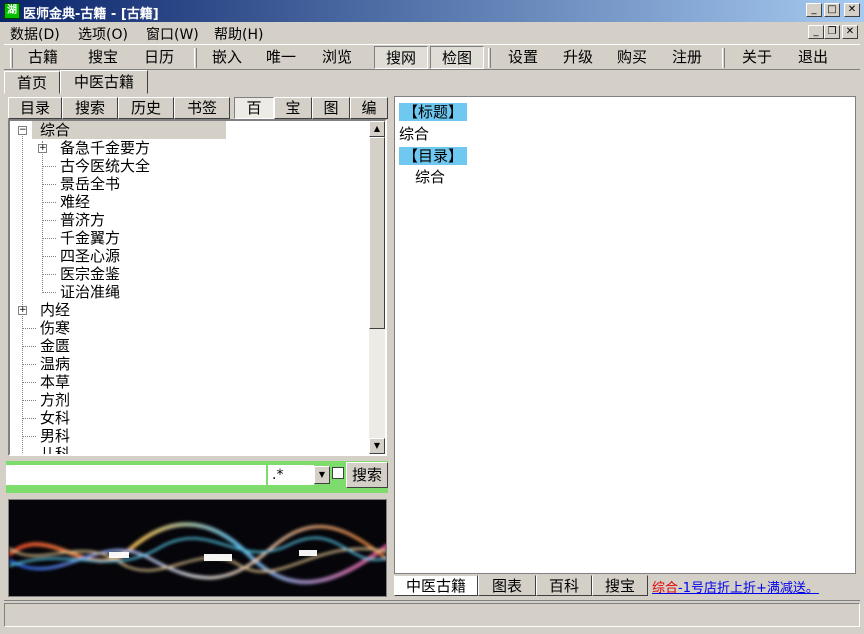 This screenshot has width=864, height=634. I want to click on window-title: 医师金典-古籍 - [古籍], so click(91, 14).